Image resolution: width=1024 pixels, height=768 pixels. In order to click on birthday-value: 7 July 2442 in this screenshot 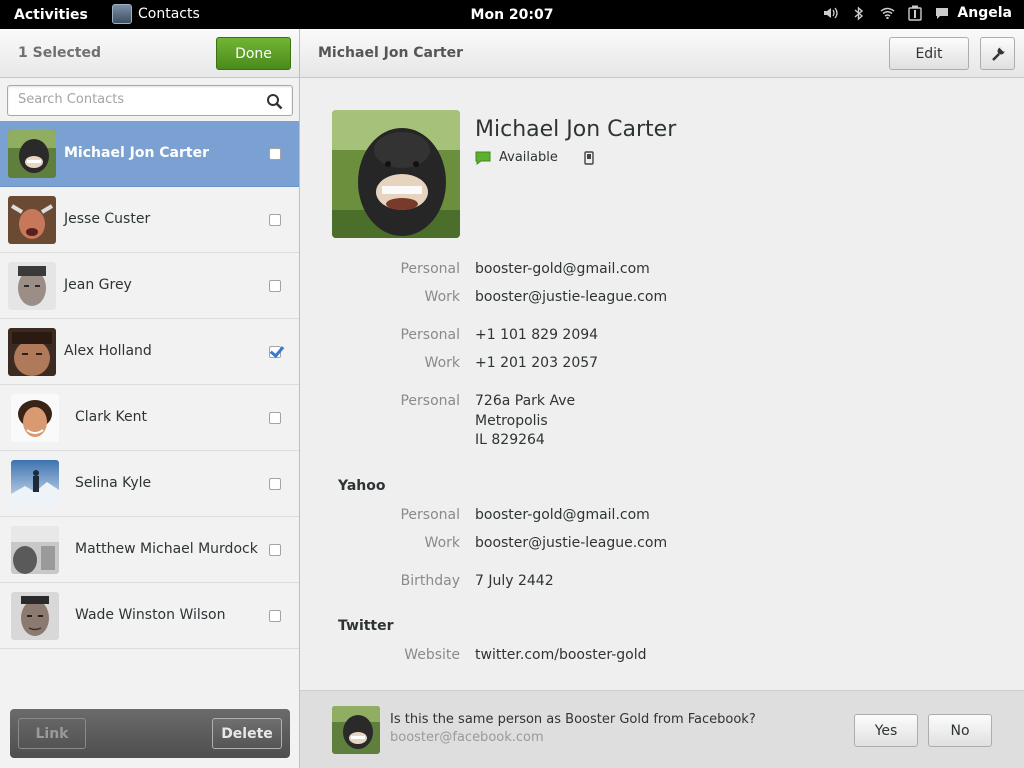, I will do `click(514, 581)`.